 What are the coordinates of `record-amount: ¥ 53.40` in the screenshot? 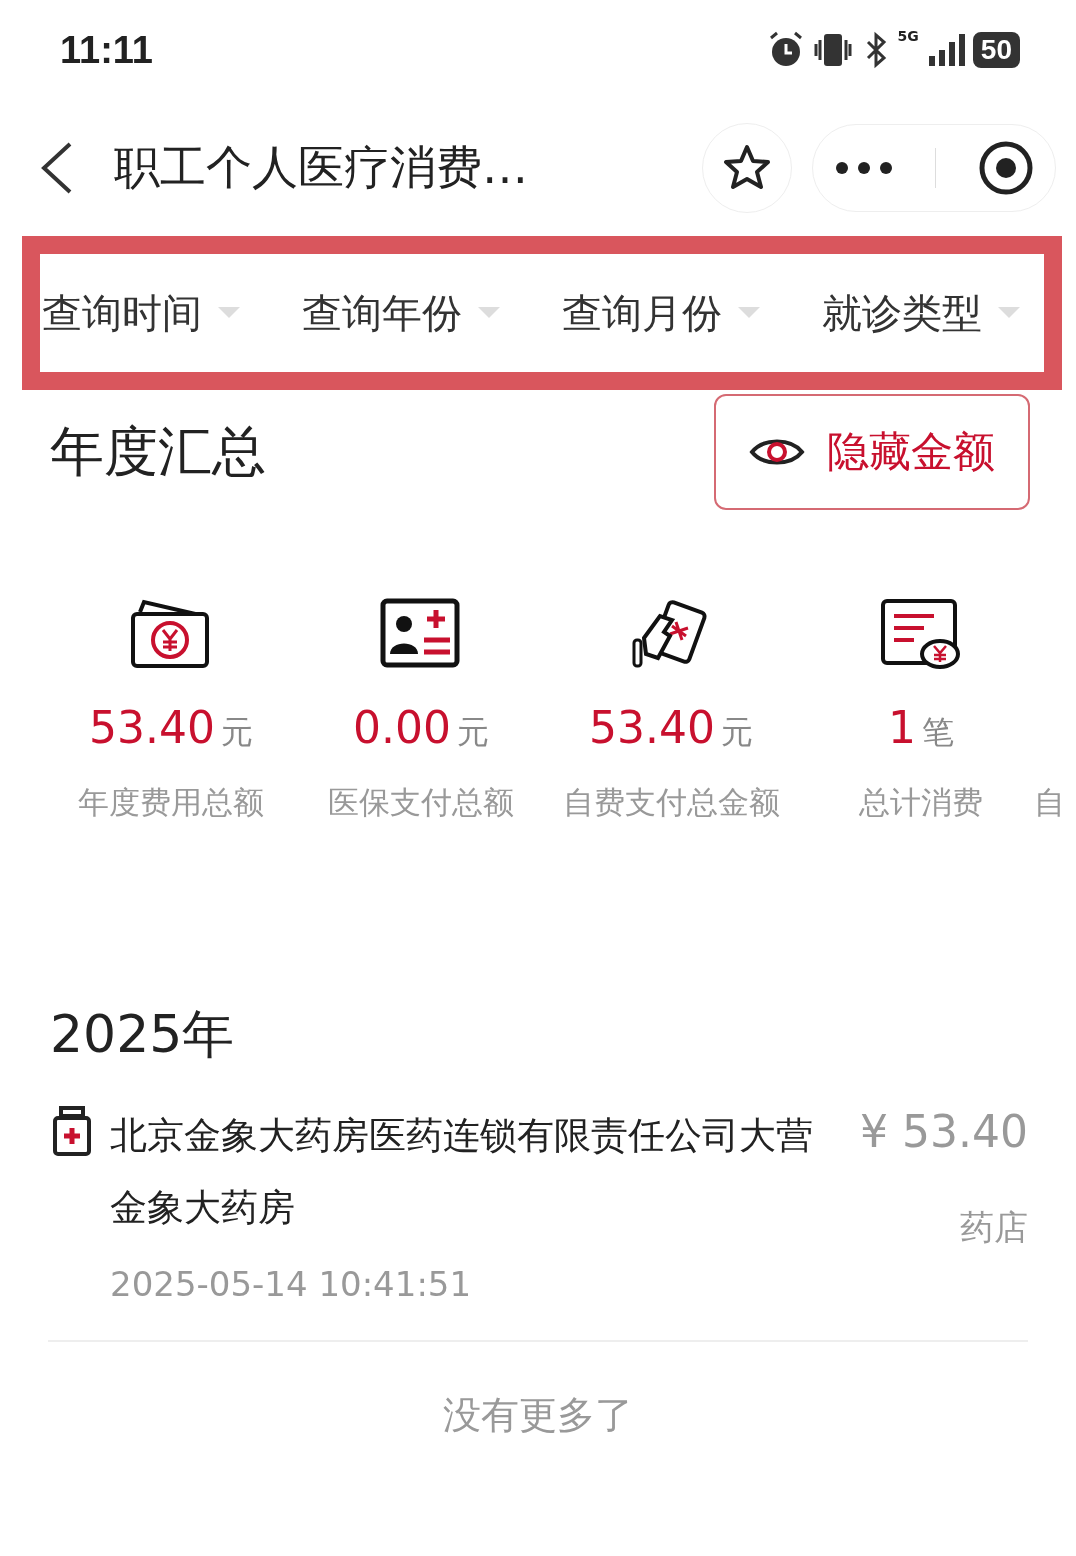 It's located at (944, 1131).